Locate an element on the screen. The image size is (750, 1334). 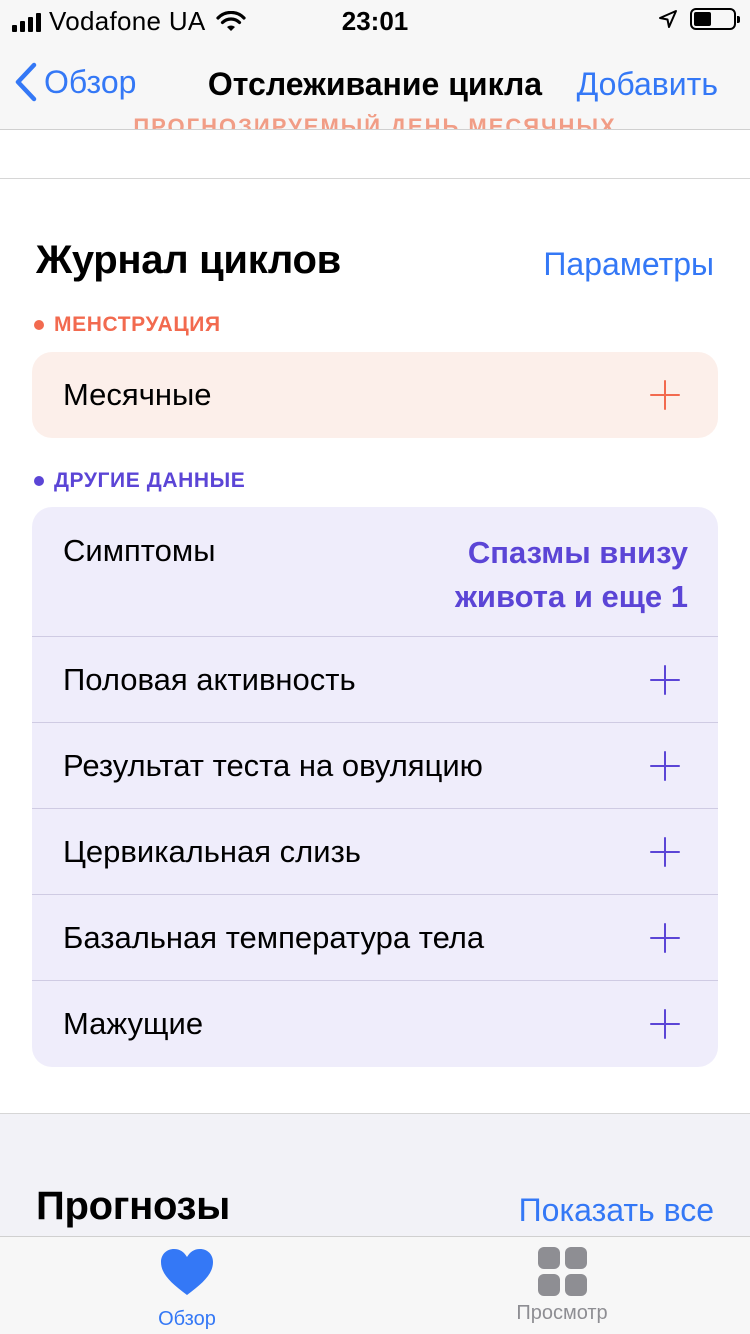
tab-overview: Обзор is located at coordinates (187, 1289).